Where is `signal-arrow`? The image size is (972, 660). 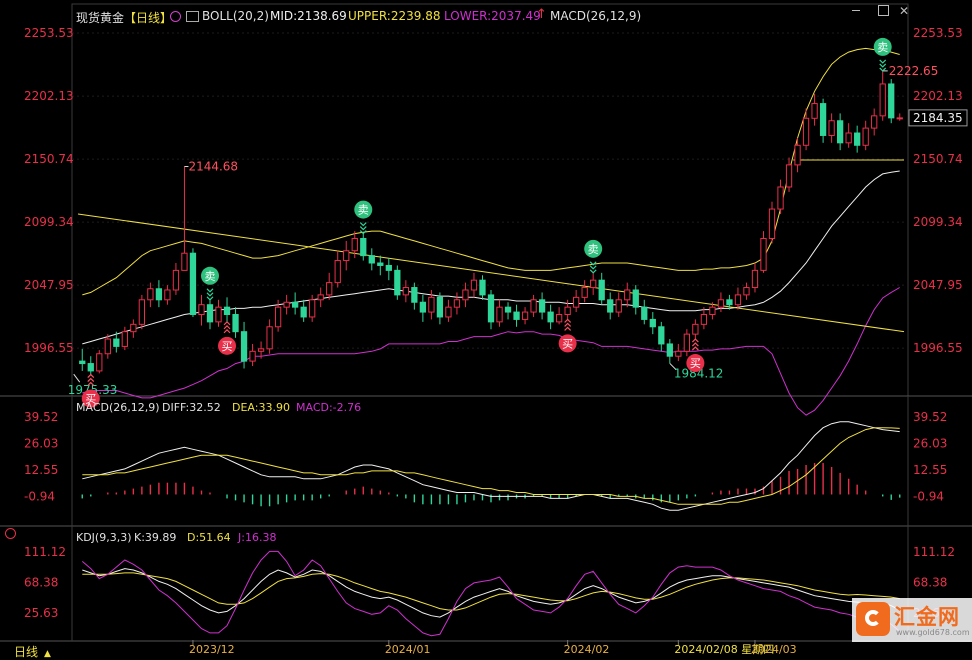 signal-arrow is located at coordinates (210, 294).